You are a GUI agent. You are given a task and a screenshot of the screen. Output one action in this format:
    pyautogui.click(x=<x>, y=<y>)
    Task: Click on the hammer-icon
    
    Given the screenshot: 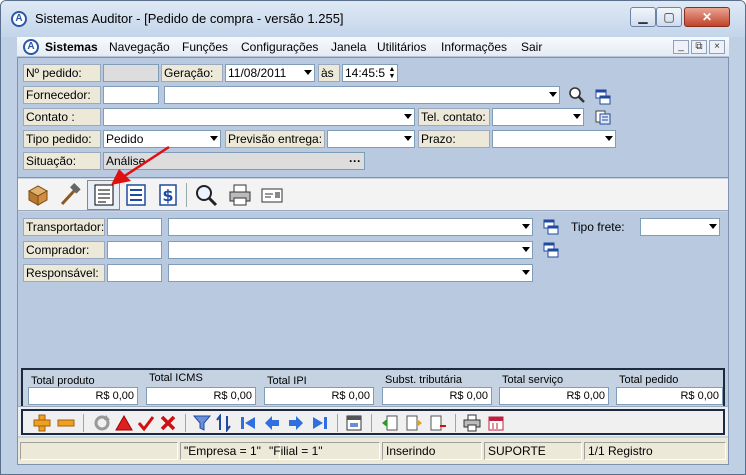 What is the action you would take?
    pyautogui.click(x=70, y=195)
    